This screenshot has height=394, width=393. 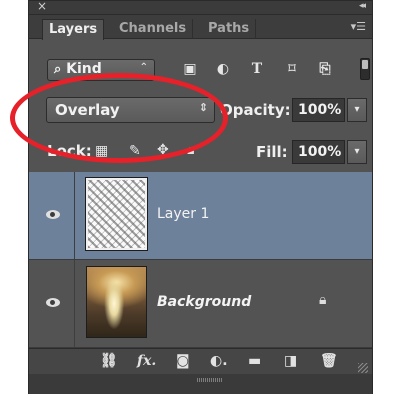 What do you see at coordinates (200, 152) in the screenshot?
I see `lock-row: Lock: ▦ ✎ ✥ 🔒︎ Fill: 100% ▾` at bounding box center [200, 152].